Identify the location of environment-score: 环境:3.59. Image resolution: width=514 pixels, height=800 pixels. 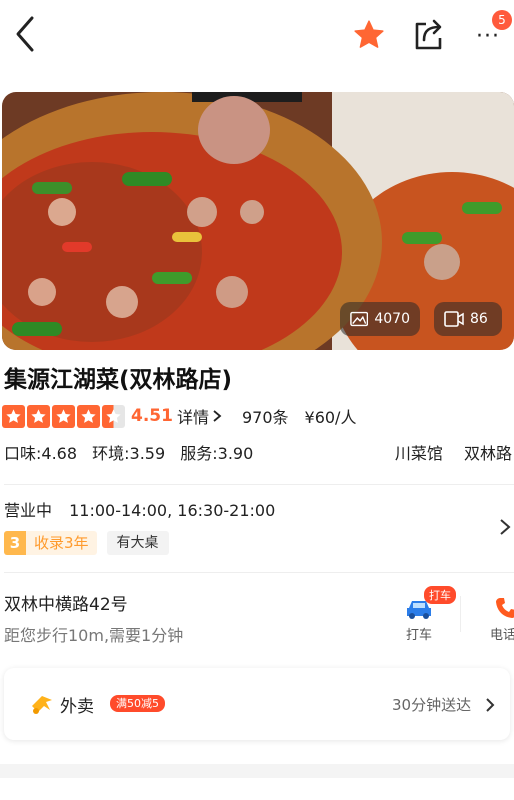
(129, 453).